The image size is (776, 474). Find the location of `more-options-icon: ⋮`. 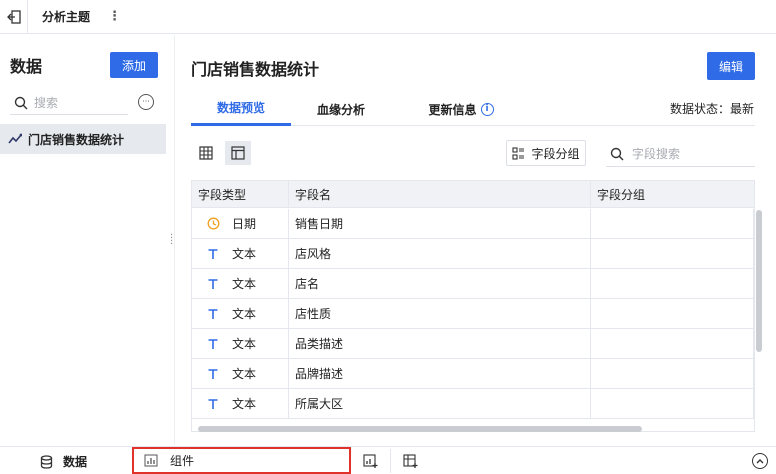

more-options-icon: ⋮ is located at coordinates (114, 16).